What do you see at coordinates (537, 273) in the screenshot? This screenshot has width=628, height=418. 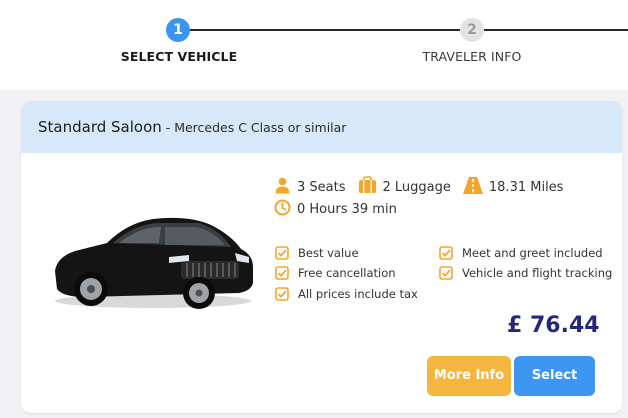 I see `feature-label: Vehicle and flight tracking` at bounding box center [537, 273].